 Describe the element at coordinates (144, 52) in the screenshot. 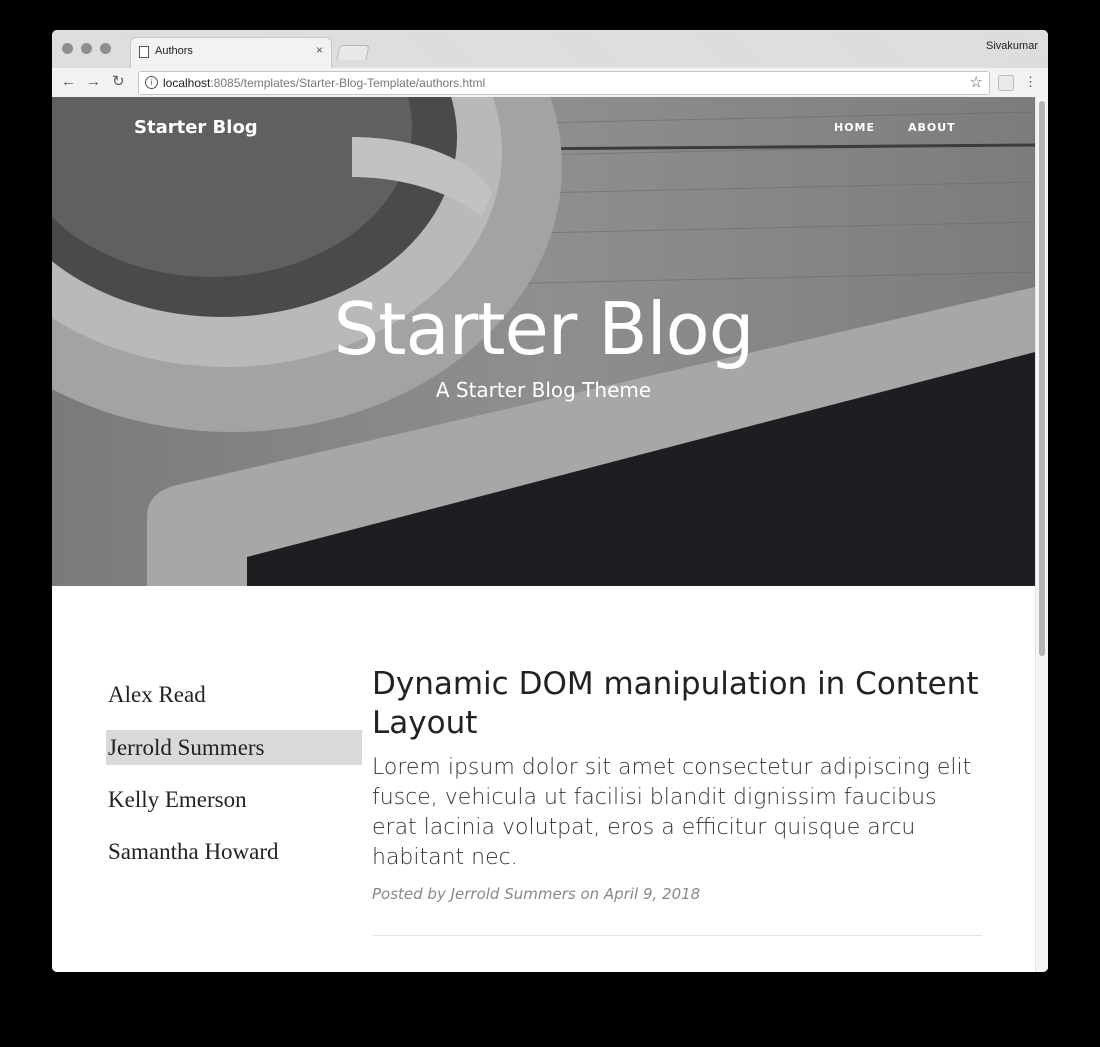

I see `document-icon` at that location.